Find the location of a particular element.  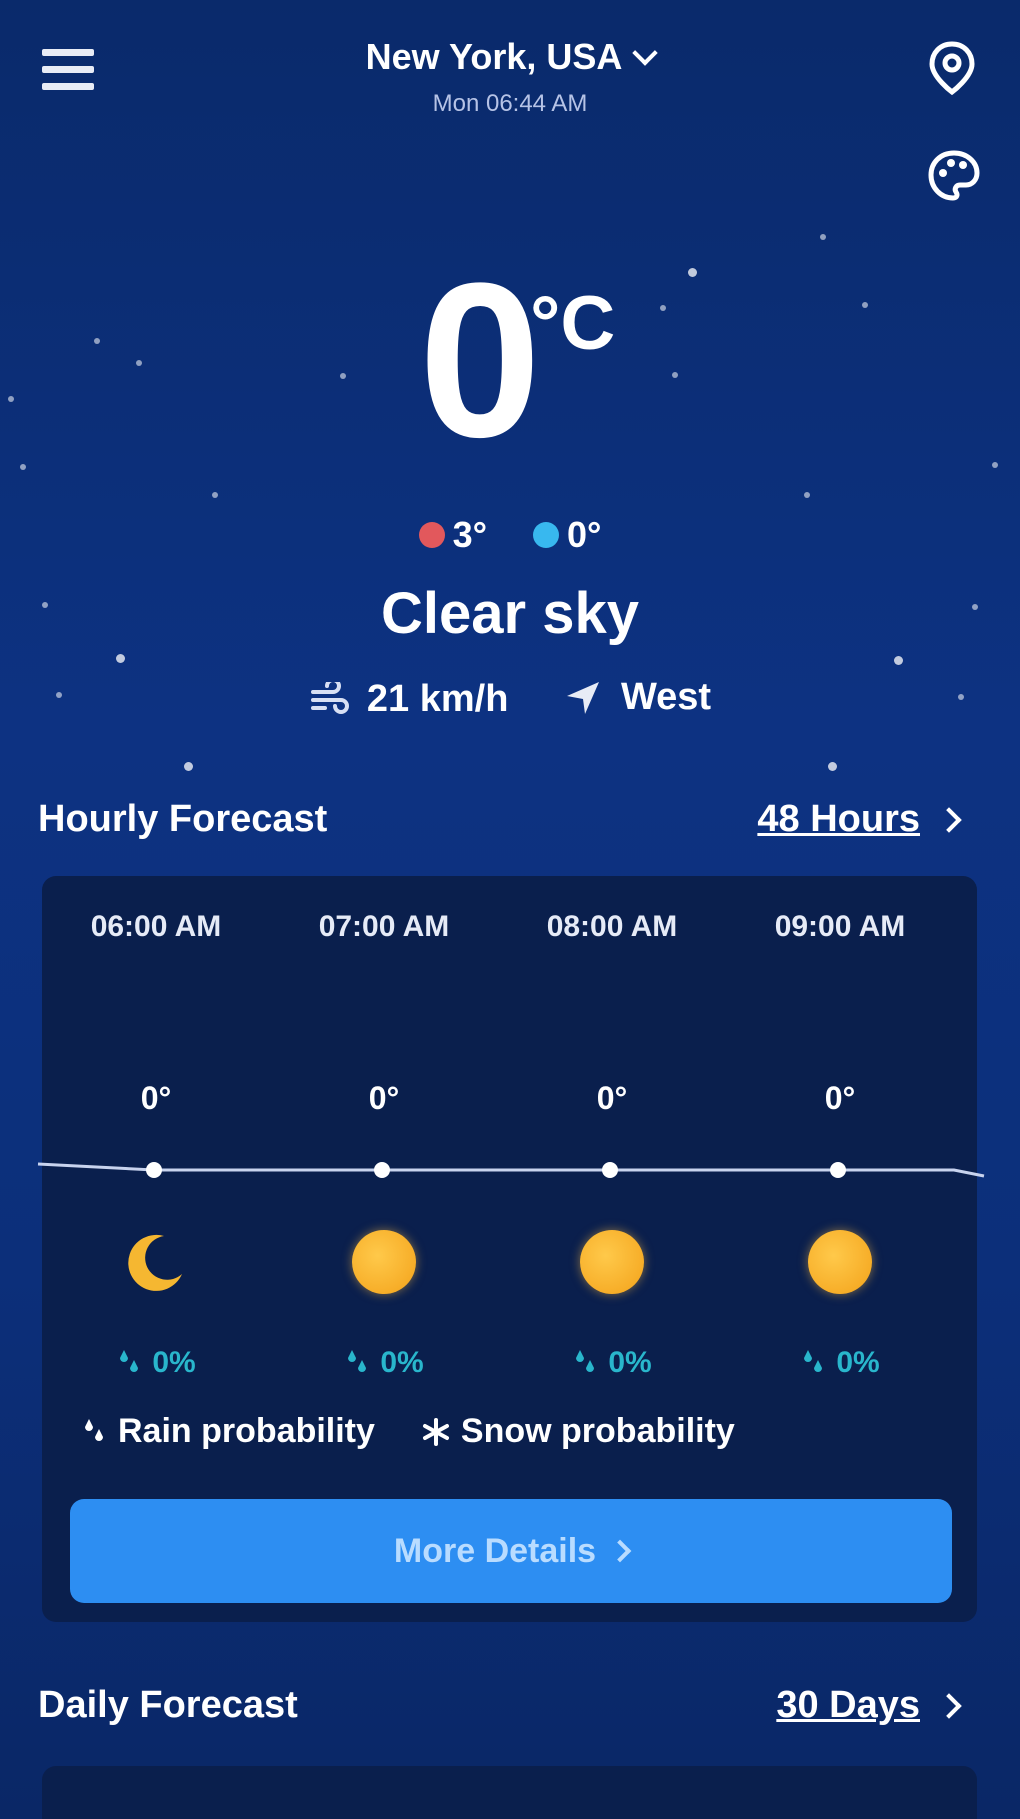

palette-icon is located at coordinates (954, 175).